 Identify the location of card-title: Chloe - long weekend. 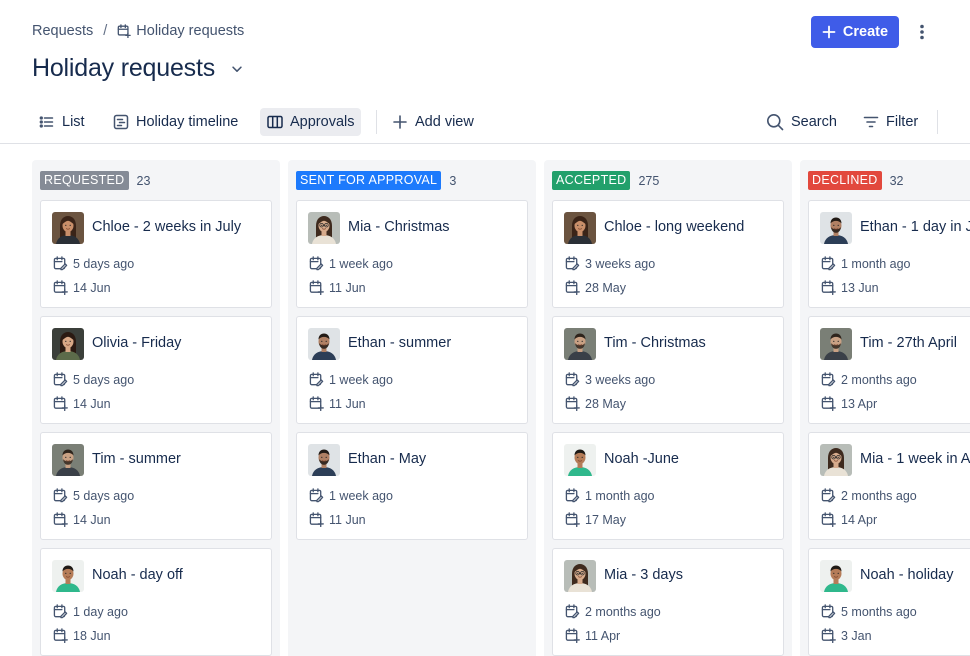
(674, 227).